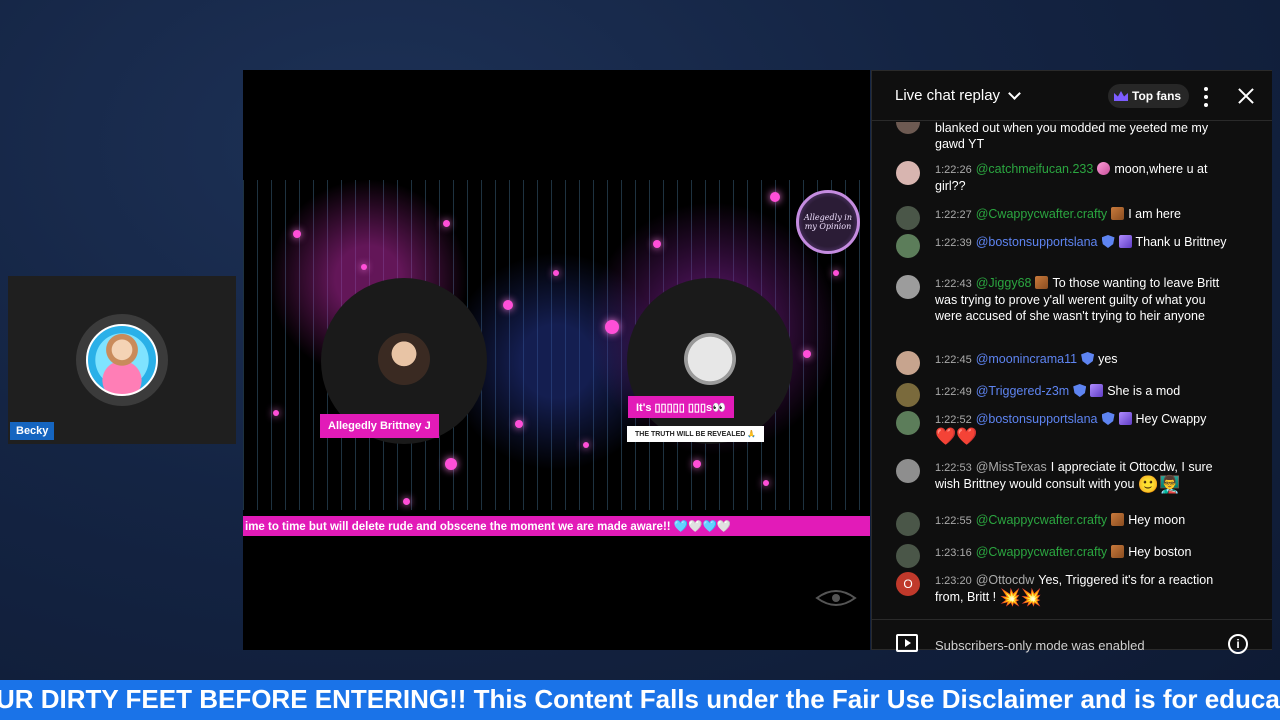 This screenshot has width=1280, height=720. Describe the element at coordinates (681, 407) in the screenshot. I see `speaker-two-label: It's ▯▯▯▯▯ ▯▯▯s👀` at that location.